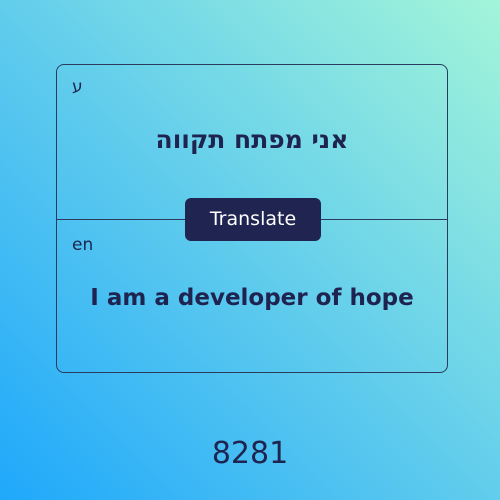 The image size is (500, 500). Describe the element at coordinates (252, 139) in the screenshot. I see `source-text: אני מפתח תקווה` at that location.